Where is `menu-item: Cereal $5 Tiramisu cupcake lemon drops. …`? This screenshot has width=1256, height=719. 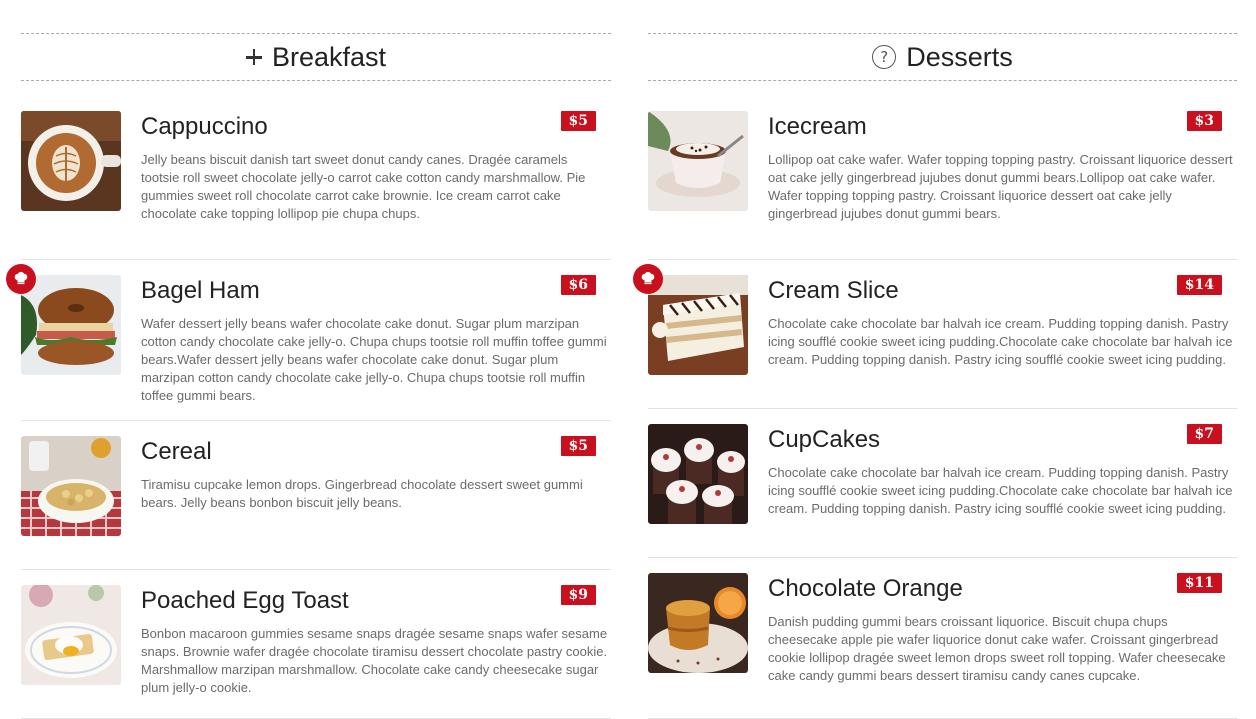
menu-item: Cereal $5 Tiramisu cupcake lemon drops. … is located at coordinates (316, 495).